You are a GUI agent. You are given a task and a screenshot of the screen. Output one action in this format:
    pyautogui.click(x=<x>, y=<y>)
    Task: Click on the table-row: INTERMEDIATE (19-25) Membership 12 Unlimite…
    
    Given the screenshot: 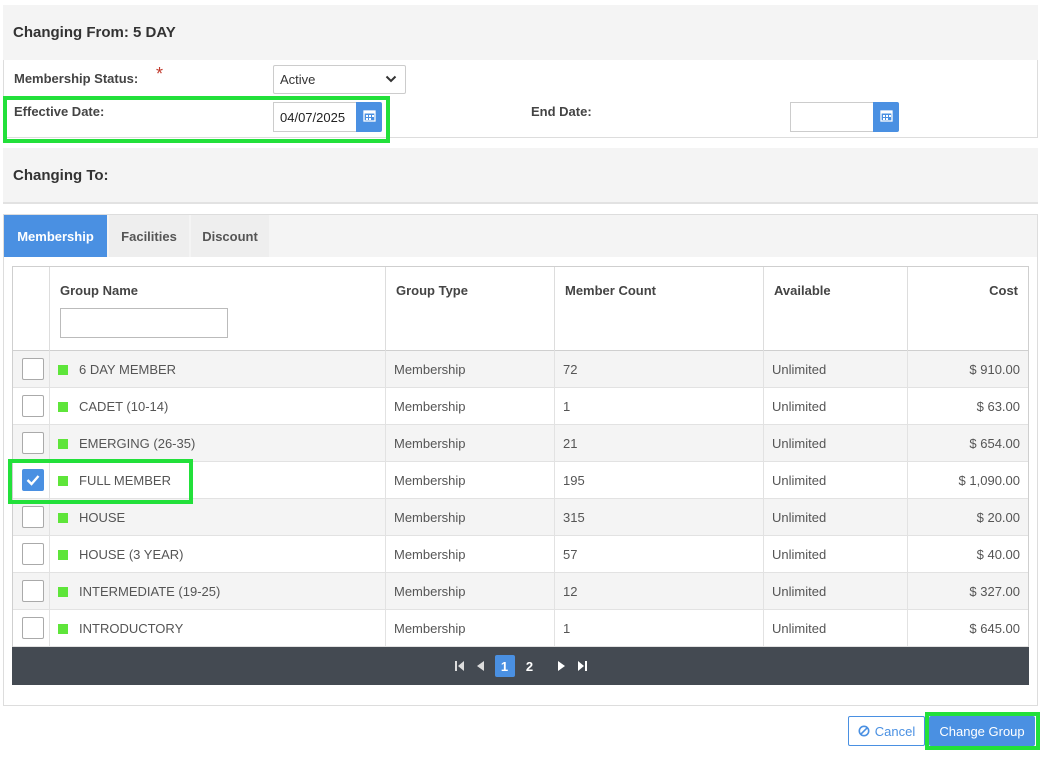 What is the action you would take?
    pyautogui.click(x=520, y=591)
    